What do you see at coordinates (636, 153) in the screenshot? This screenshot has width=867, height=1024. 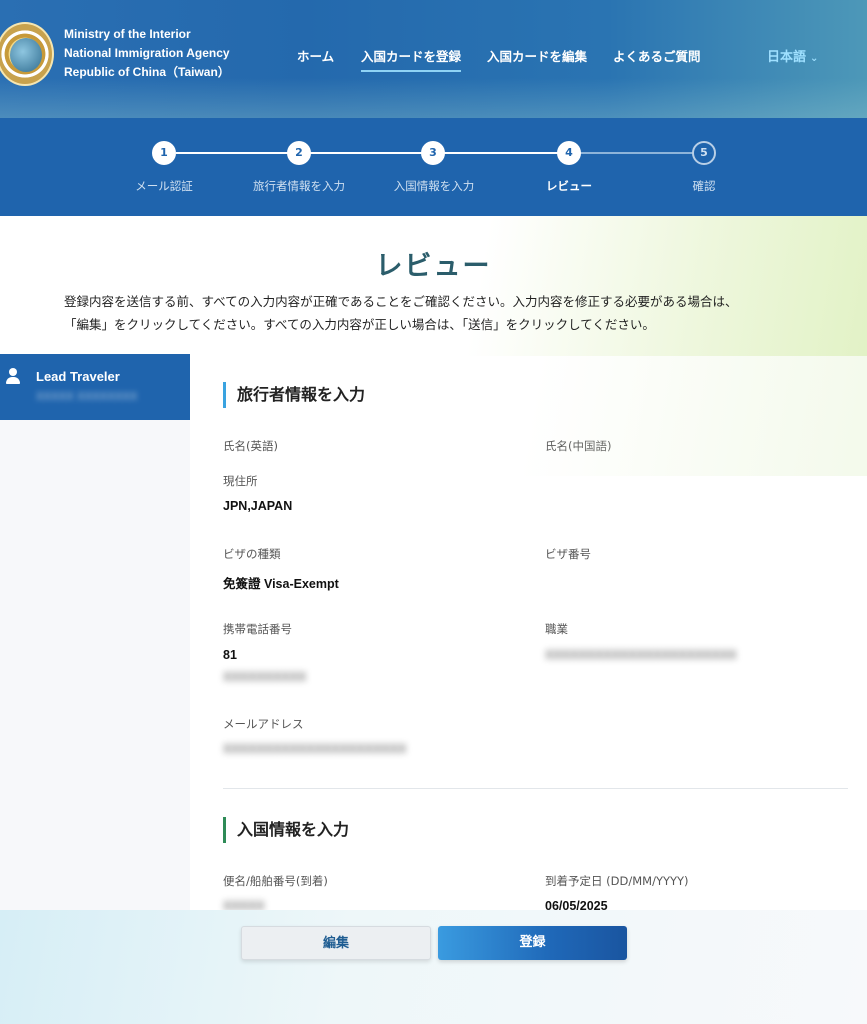 I see `stepper-line-todo` at bounding box center [636, 153].